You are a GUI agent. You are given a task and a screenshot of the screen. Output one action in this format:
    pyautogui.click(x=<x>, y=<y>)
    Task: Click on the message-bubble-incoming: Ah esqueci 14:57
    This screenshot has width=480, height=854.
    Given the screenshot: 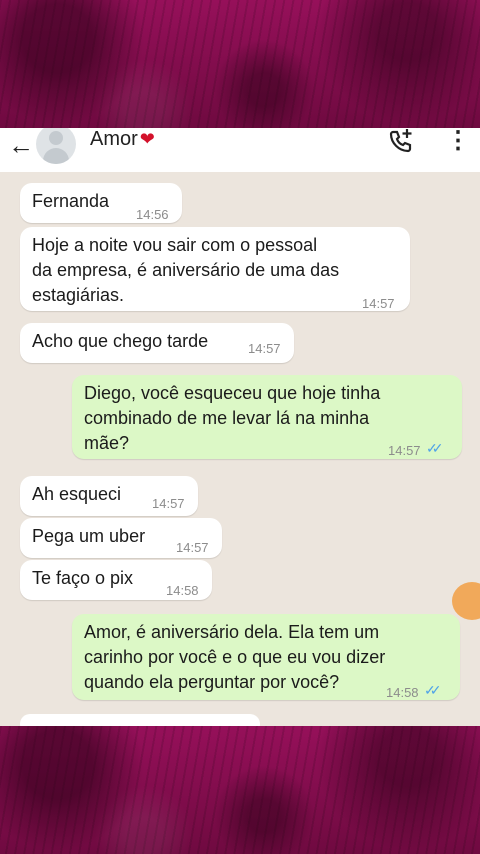 What is the action you would take?
    pyautogui.click(x=109, y=496)
    